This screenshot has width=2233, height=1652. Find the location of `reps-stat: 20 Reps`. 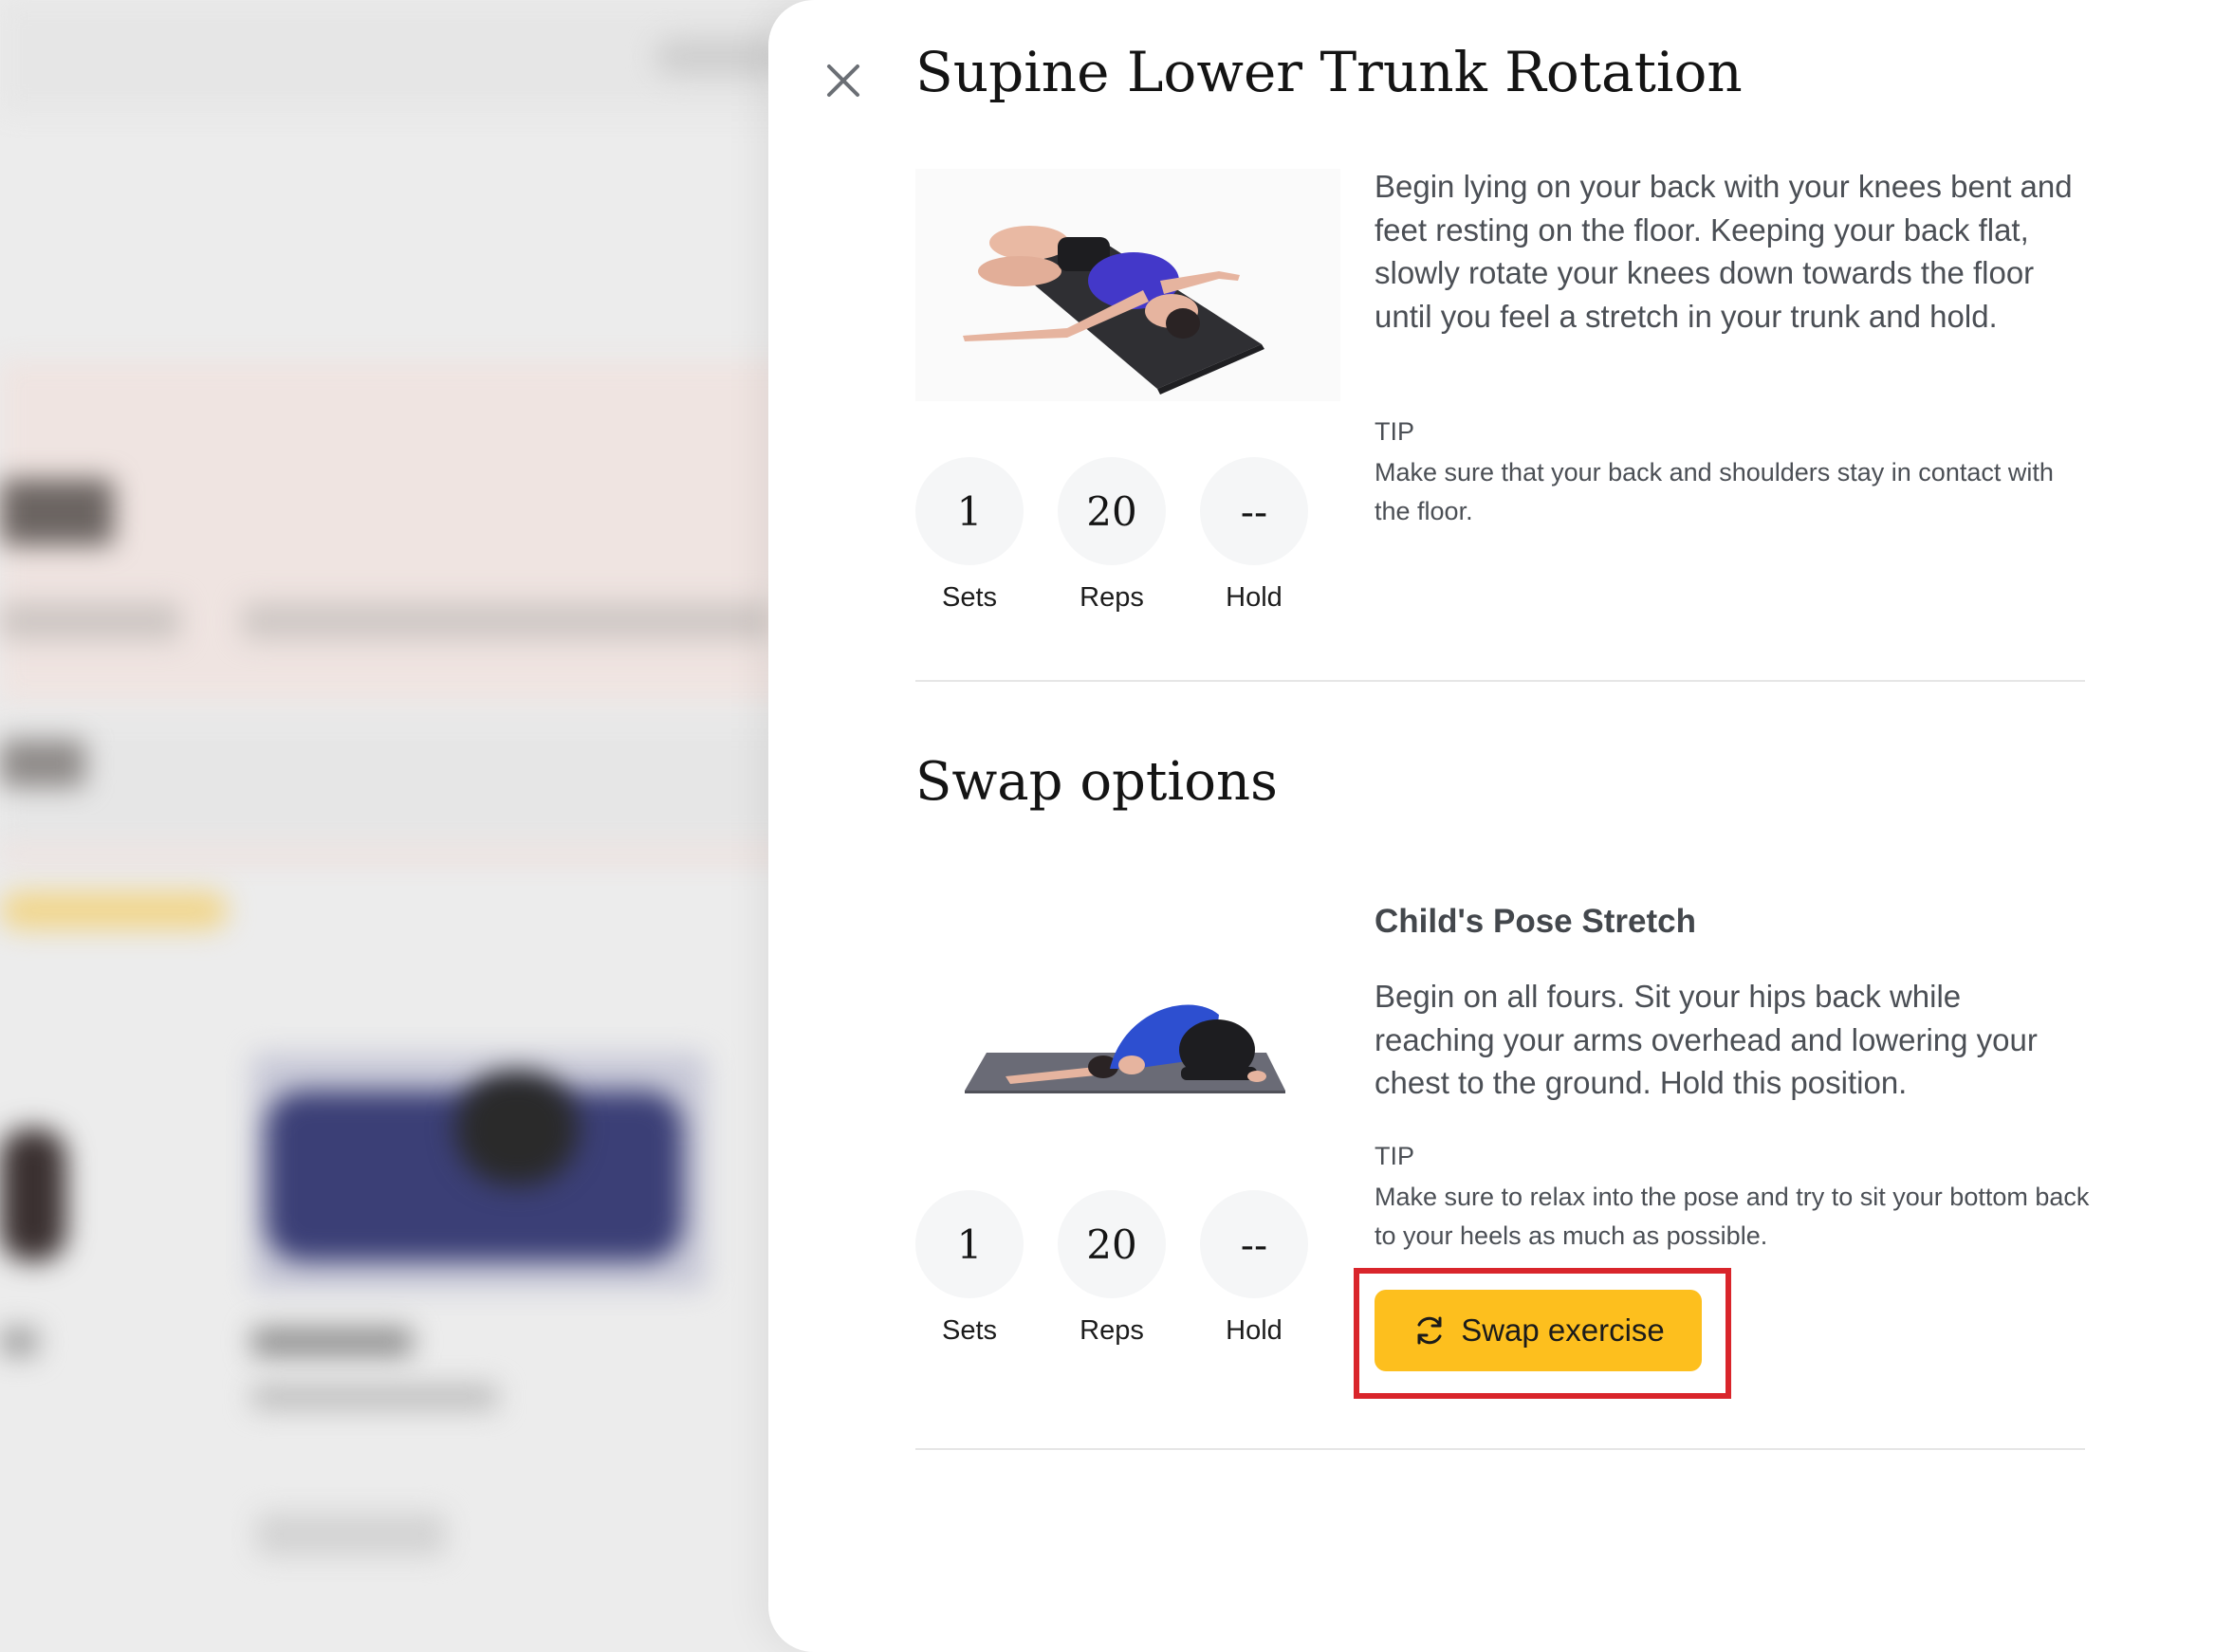

reps-stat: 20 Reps is located at coordinates (1112, 535).